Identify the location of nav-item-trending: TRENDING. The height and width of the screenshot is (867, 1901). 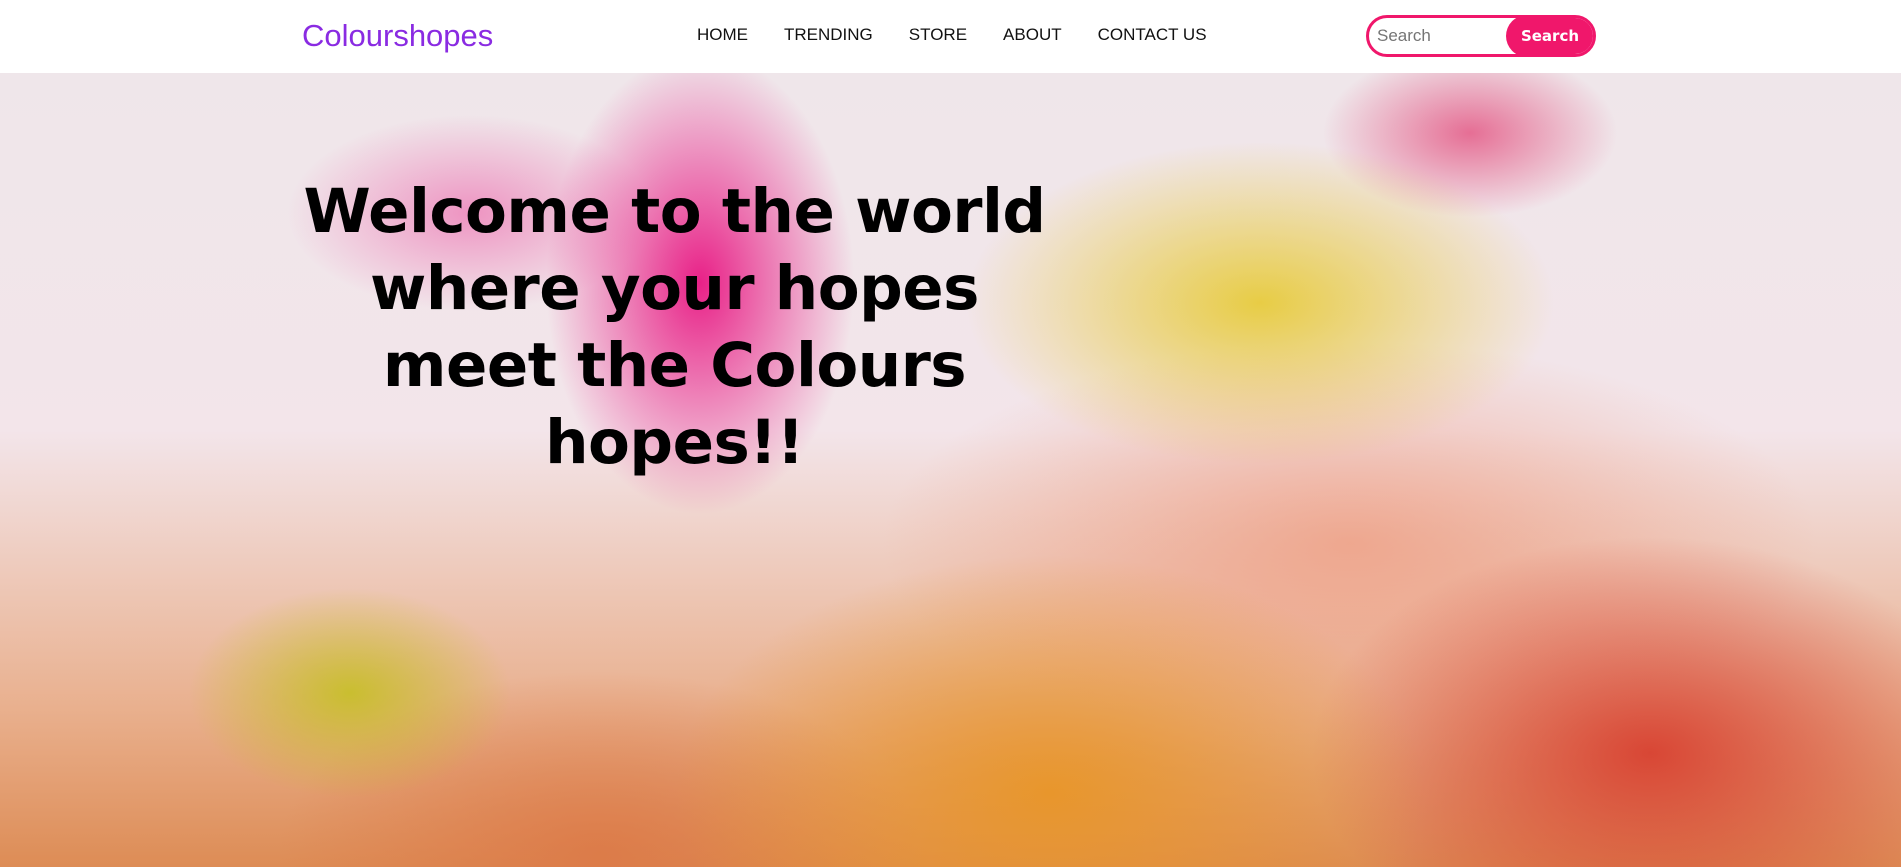
(828, 35).